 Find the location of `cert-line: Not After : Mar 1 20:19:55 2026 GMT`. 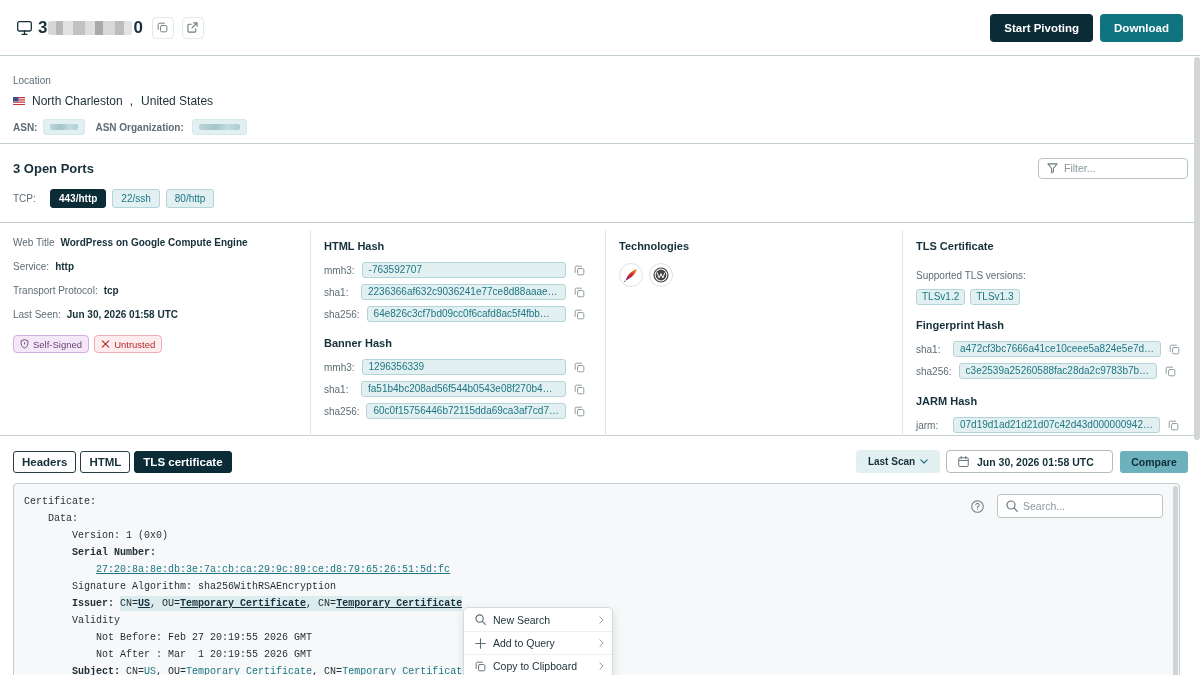

cert-line: Not After : Mar 1 20:19:55 2026 GMT is located at coordinates (204, 654).